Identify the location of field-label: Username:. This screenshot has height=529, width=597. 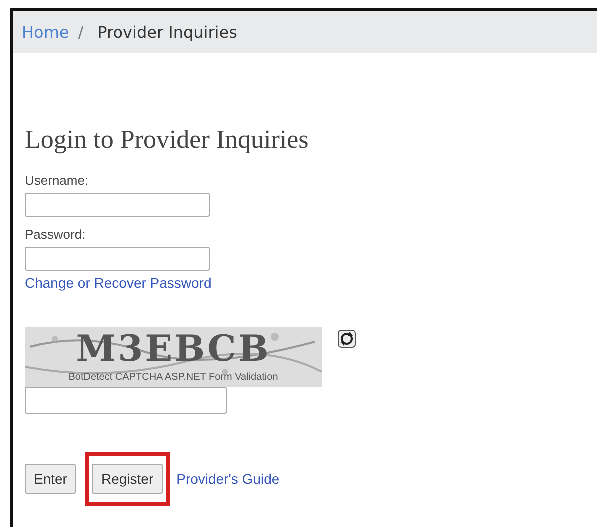
(57, 180).